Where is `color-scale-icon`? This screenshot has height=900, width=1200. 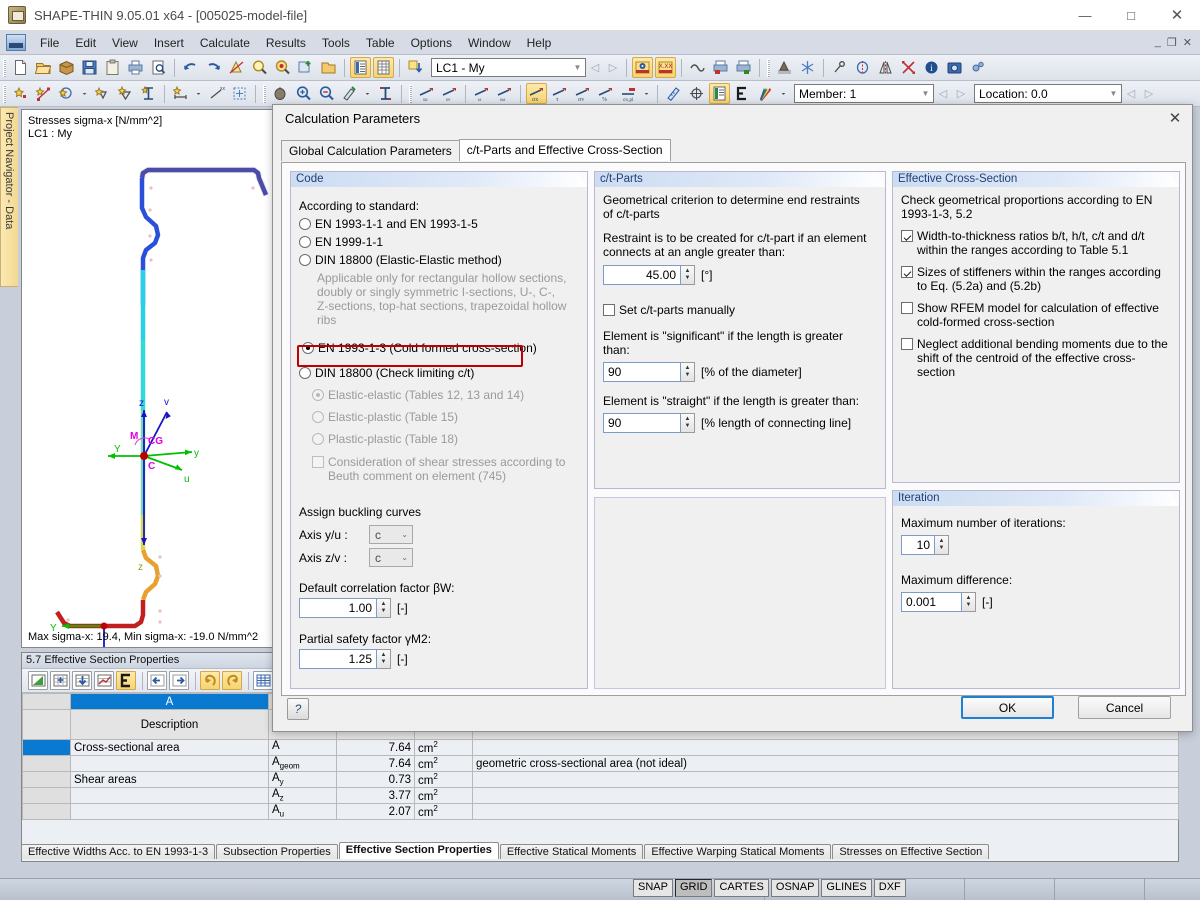
color-scale-icon is located at coordinates (765, 93).